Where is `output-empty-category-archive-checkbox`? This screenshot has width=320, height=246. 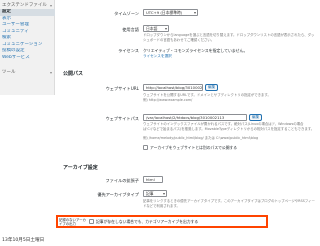
output-empty-category-archive-checkbox is located at coordinates (91, 221).